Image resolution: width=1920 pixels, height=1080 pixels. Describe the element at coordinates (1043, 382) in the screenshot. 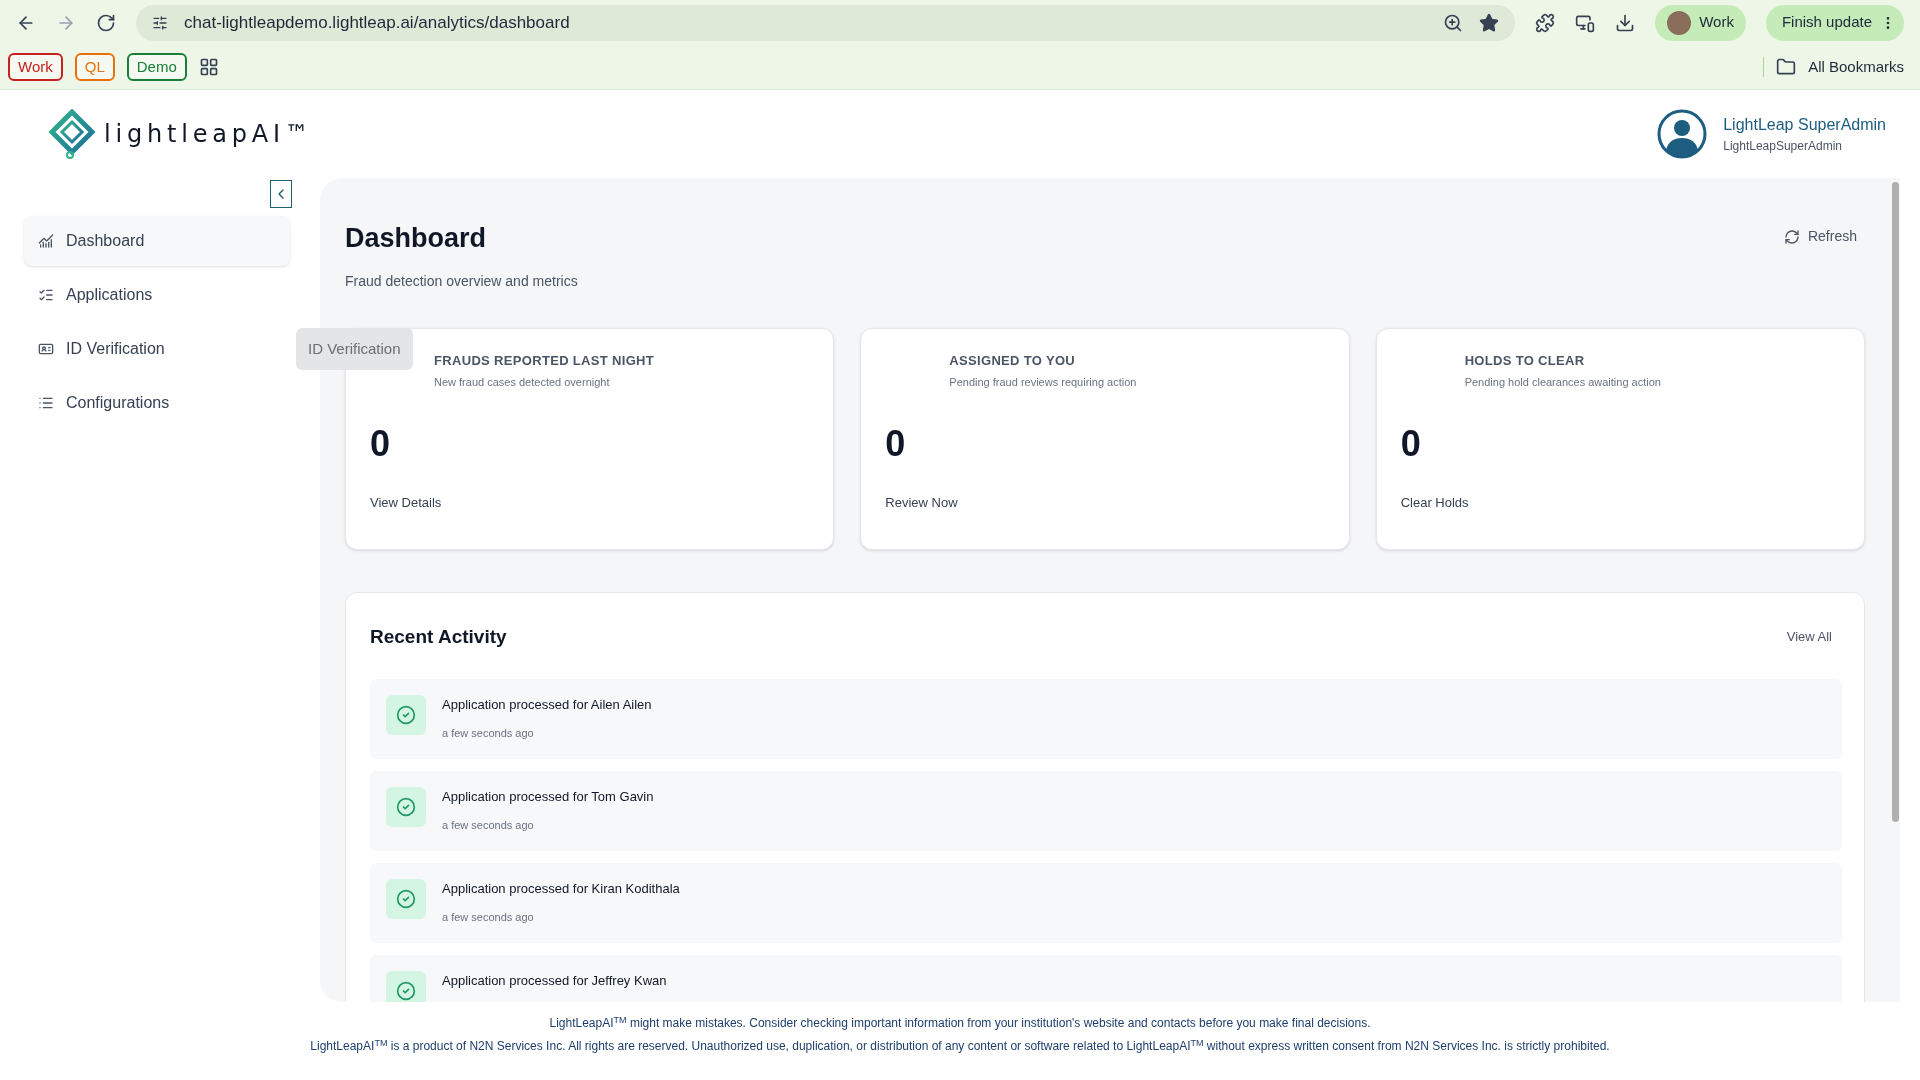

I see `card-description: Pending fraud reviews requiring action` at that location.